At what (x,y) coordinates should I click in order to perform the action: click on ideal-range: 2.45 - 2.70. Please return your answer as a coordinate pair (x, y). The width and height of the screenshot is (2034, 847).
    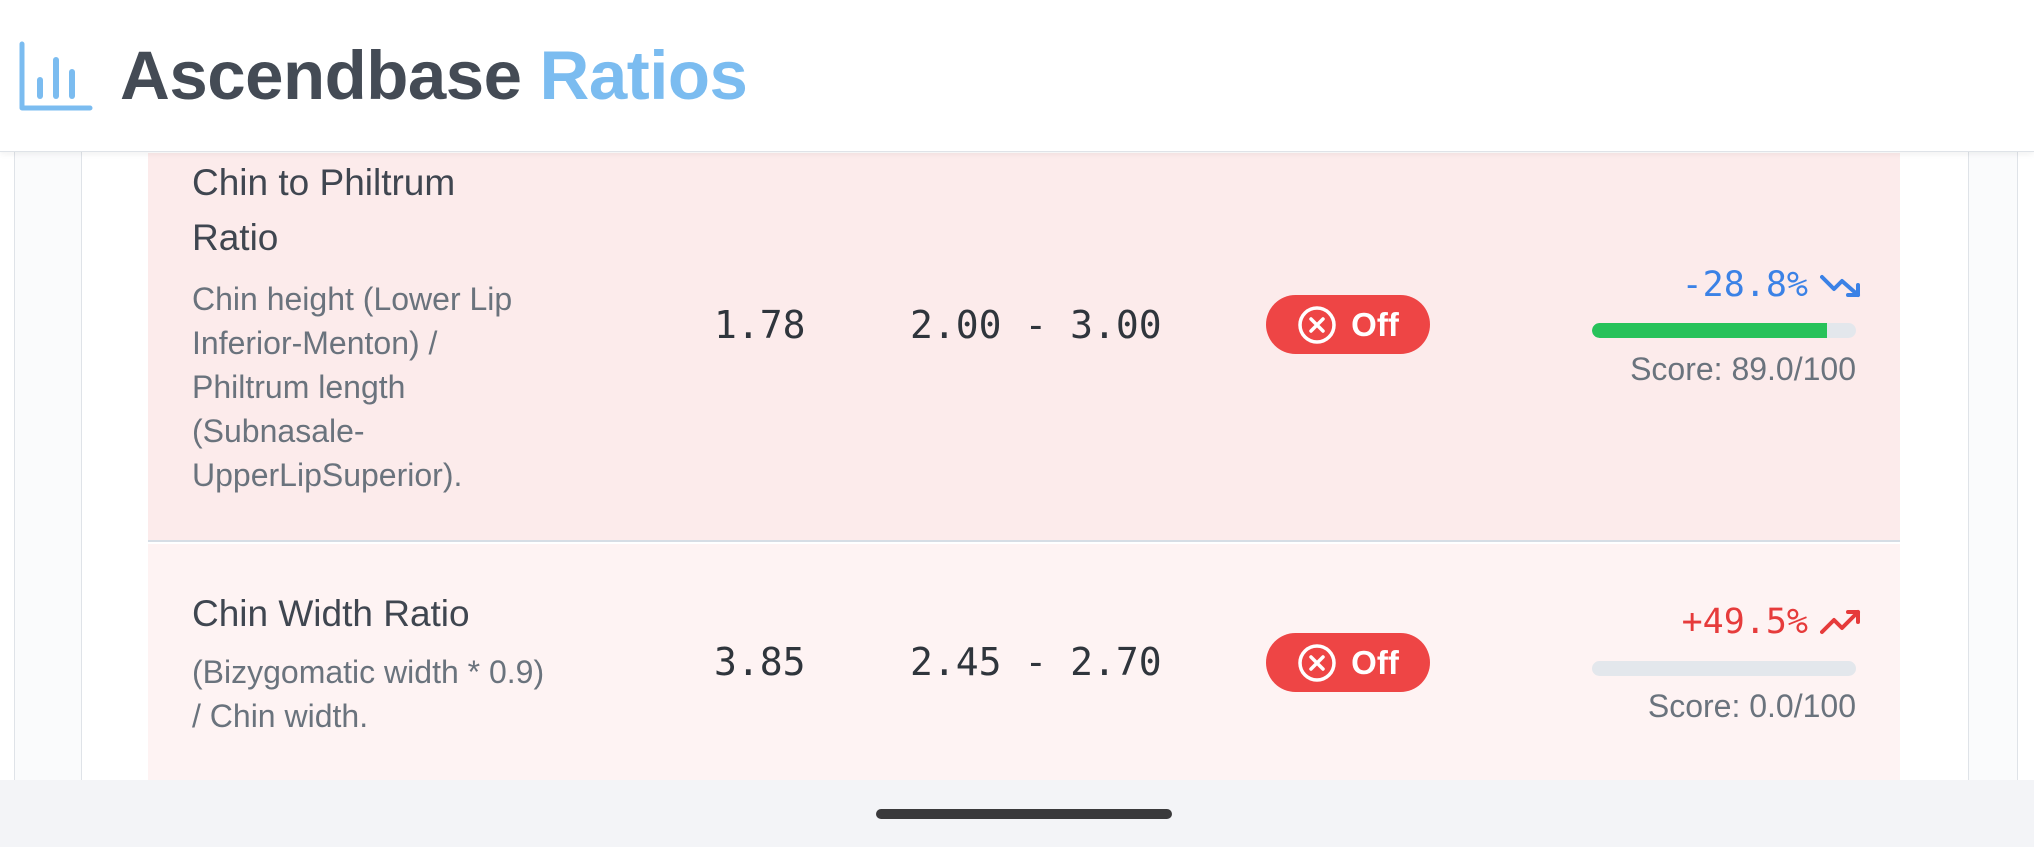
    Looking at the image, I should click on (1036, 662).